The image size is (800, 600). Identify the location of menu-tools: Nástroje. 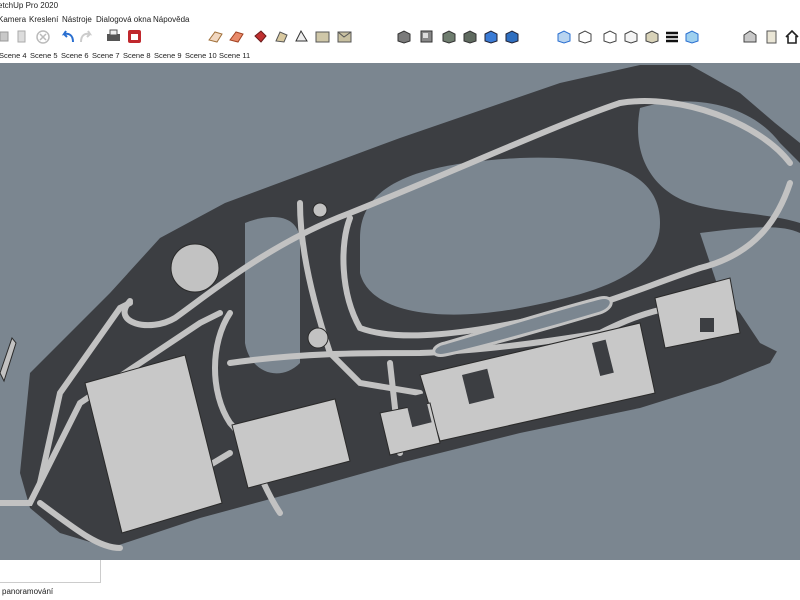
(77, 19).